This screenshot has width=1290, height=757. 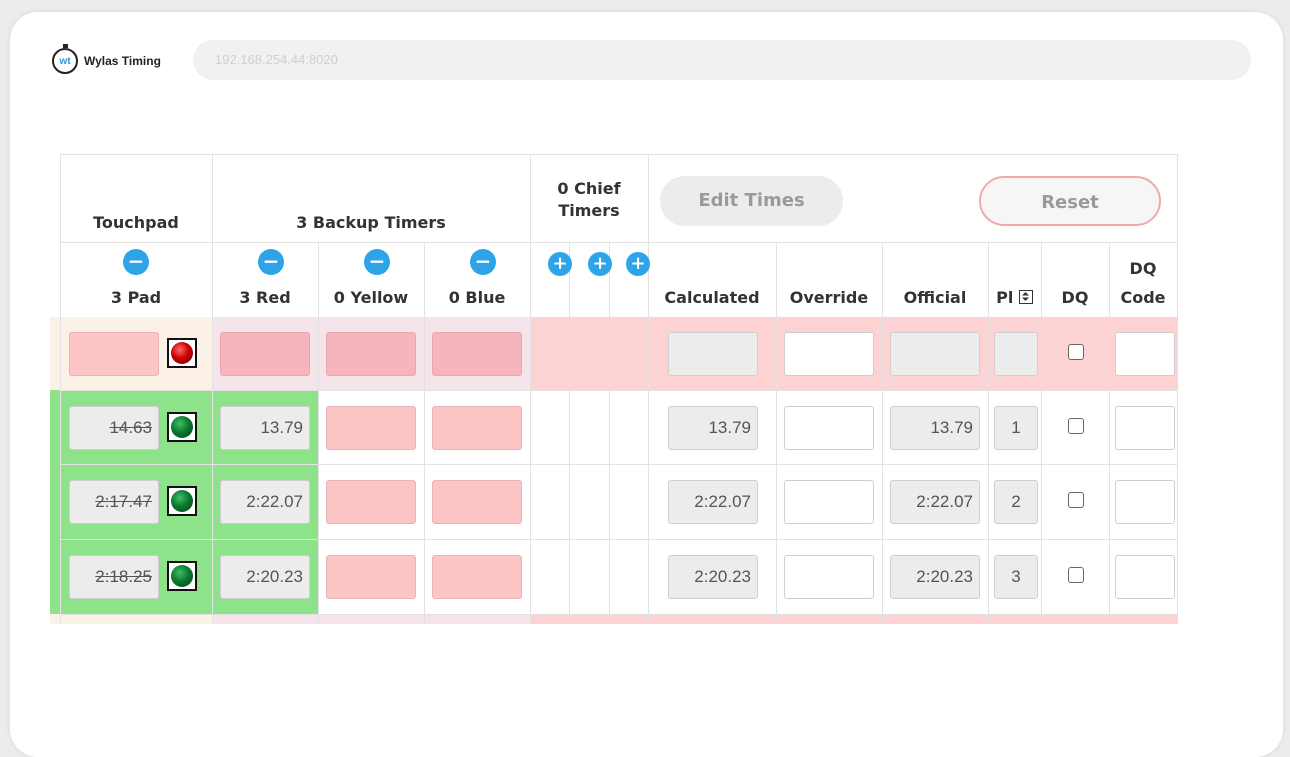 What do you see at coordinates (114, 577) in the screenshot?
I see `row-3-pad-time: 2:18.25` at bounding box center [114, 577].